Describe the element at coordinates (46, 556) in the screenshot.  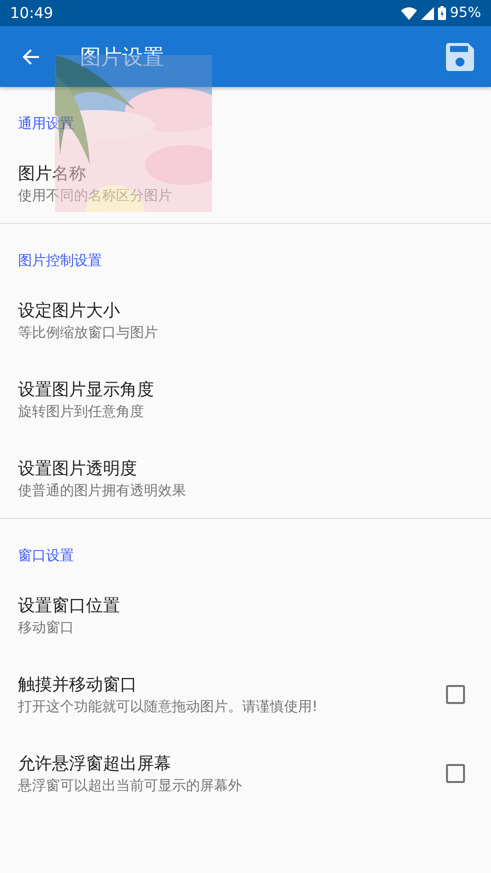
I see `section-header: 窗口设置` at that location.